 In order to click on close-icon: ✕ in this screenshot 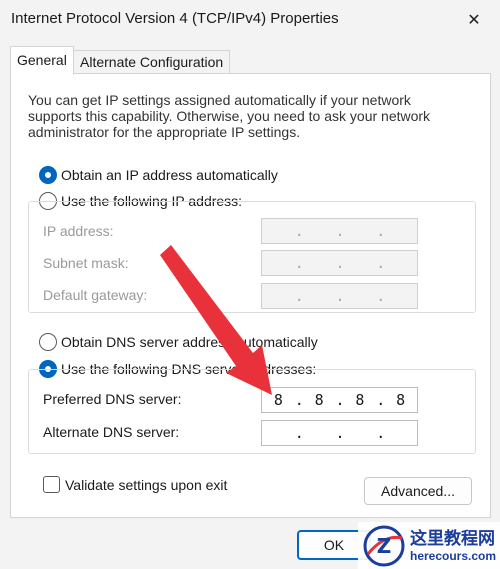, I will do `click(474, 20)`.